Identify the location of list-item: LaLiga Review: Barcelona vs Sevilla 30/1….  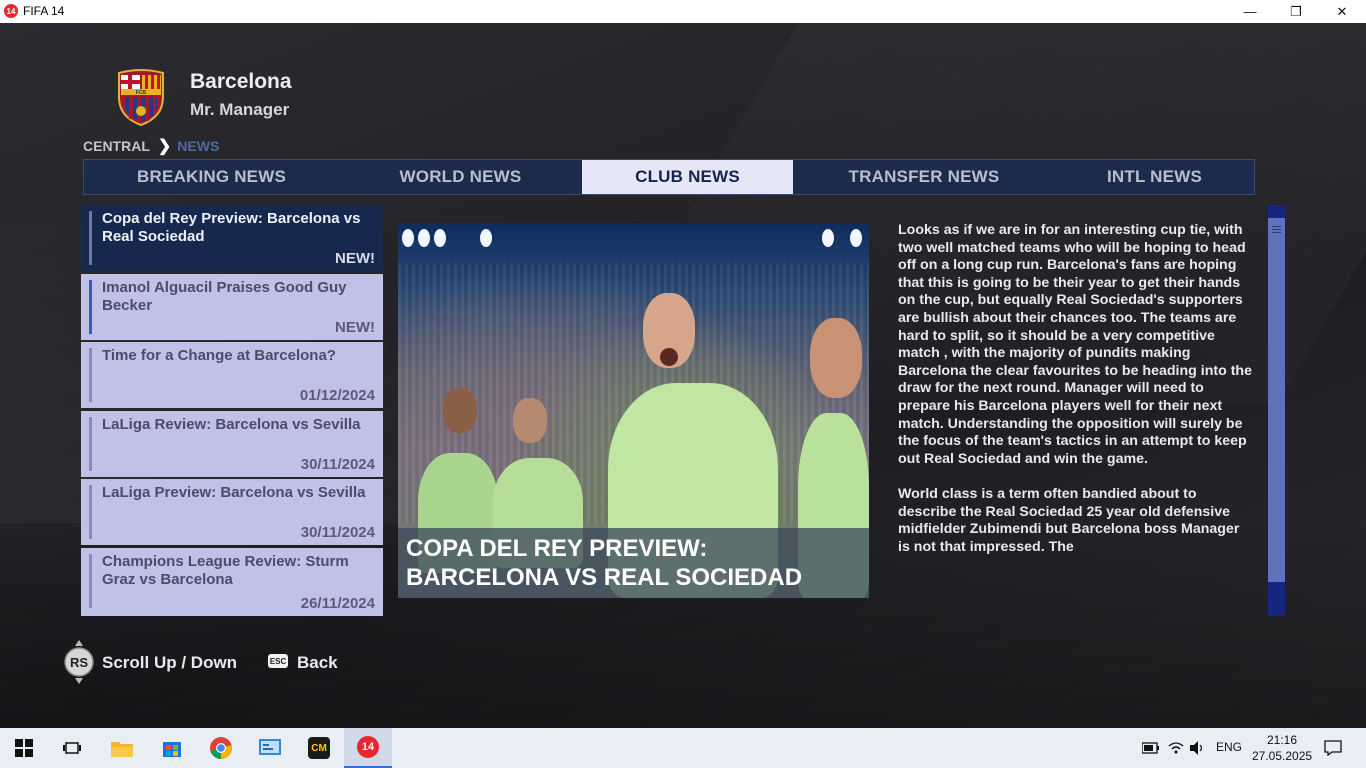
(232, 444).